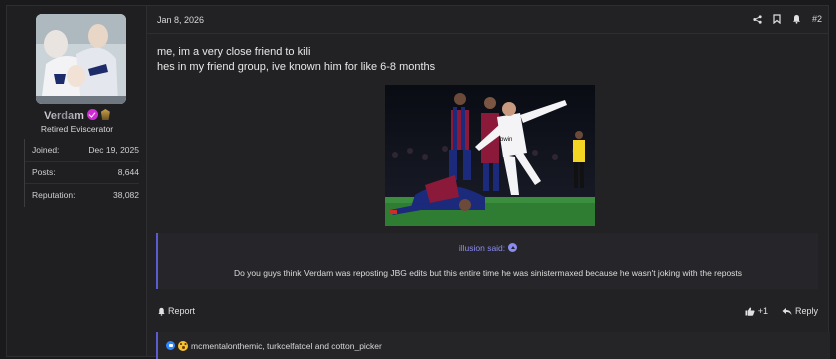  Describe the element at coordinates (128, 172) in the screenshot. I see `stat-value: 8,644` at that location.